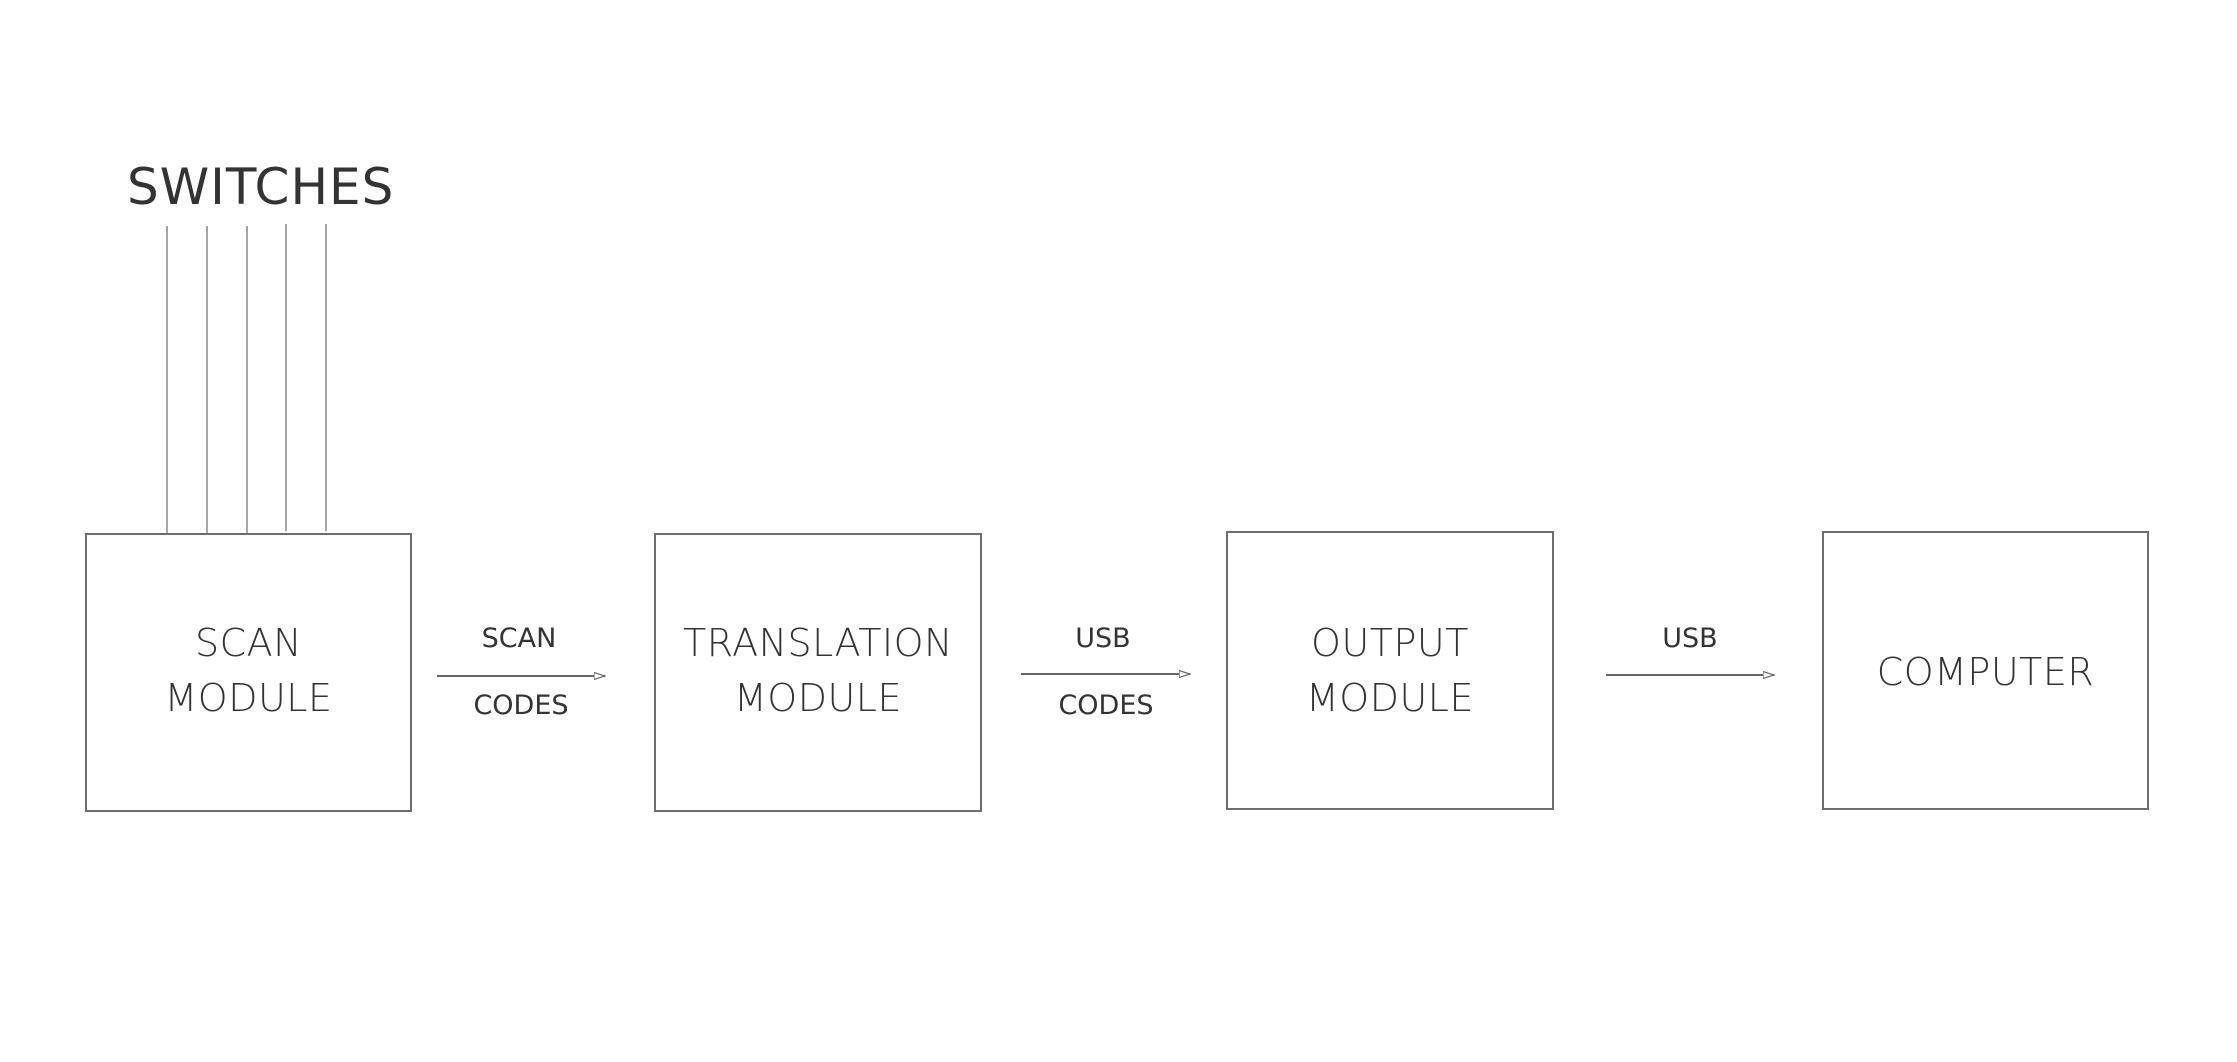 The width and height of the screenshot is (2237, 1062). I want to click on edge2-label-bottom: CODES, so click(1106, 705).